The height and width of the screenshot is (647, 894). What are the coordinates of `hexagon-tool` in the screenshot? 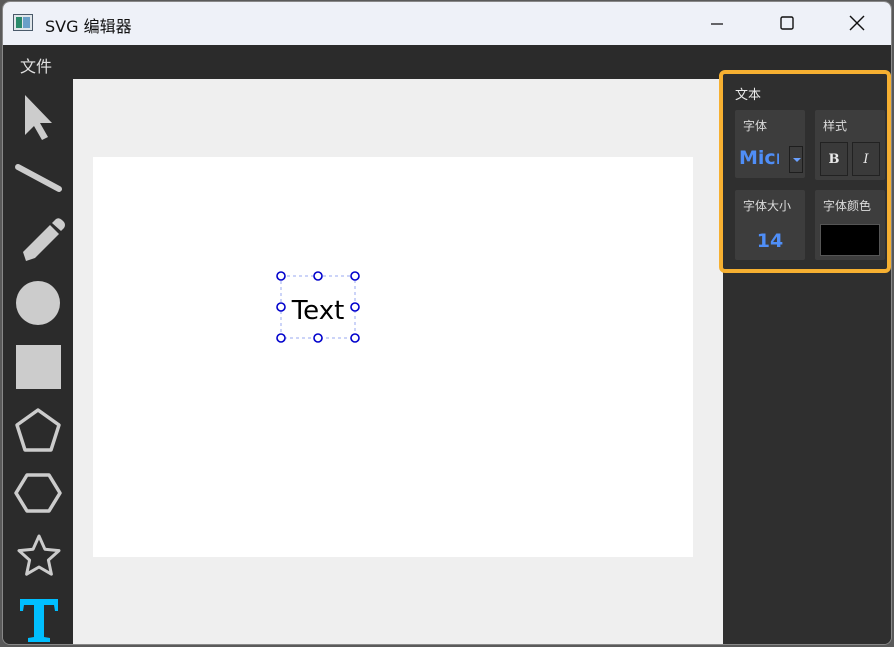 It's located at (38, 492).